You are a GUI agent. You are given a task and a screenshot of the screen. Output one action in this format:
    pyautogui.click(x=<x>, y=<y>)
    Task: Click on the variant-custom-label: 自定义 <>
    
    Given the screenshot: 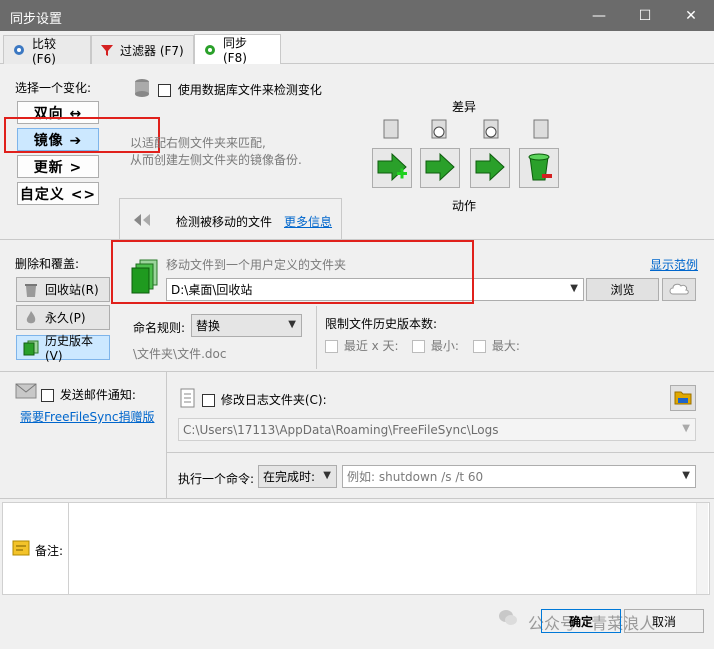 What is the action you would take?
    pyautogui.click(x=58, y=194)
    